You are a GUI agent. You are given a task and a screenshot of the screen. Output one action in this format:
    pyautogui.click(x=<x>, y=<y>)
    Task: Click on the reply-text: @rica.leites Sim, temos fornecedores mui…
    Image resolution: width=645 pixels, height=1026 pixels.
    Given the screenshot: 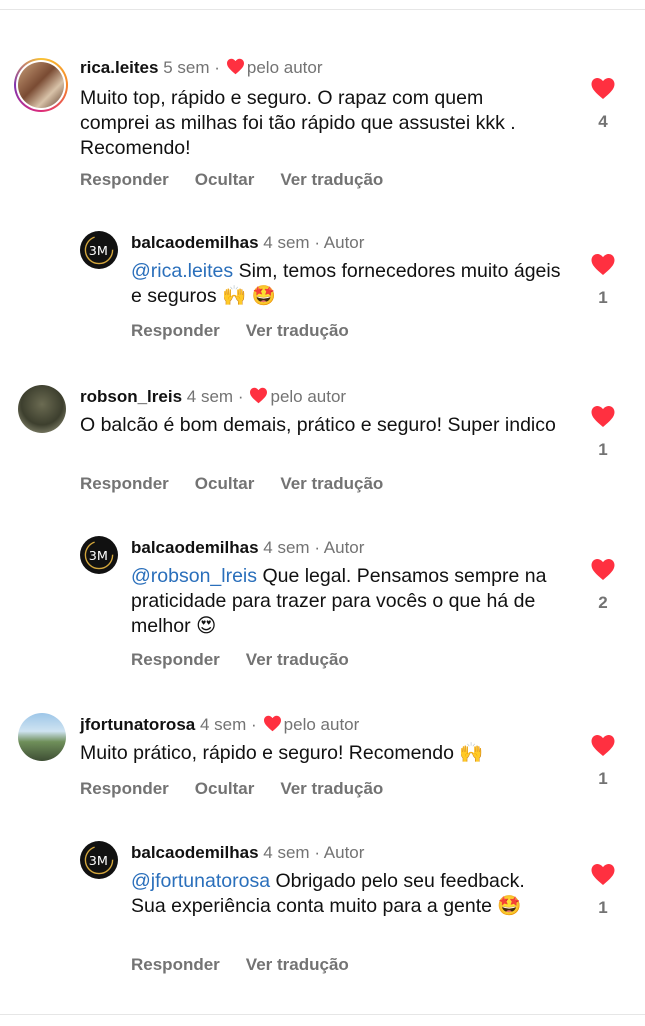 What is the action you would take?
    pyautogui.click(x=346, y=284)
    